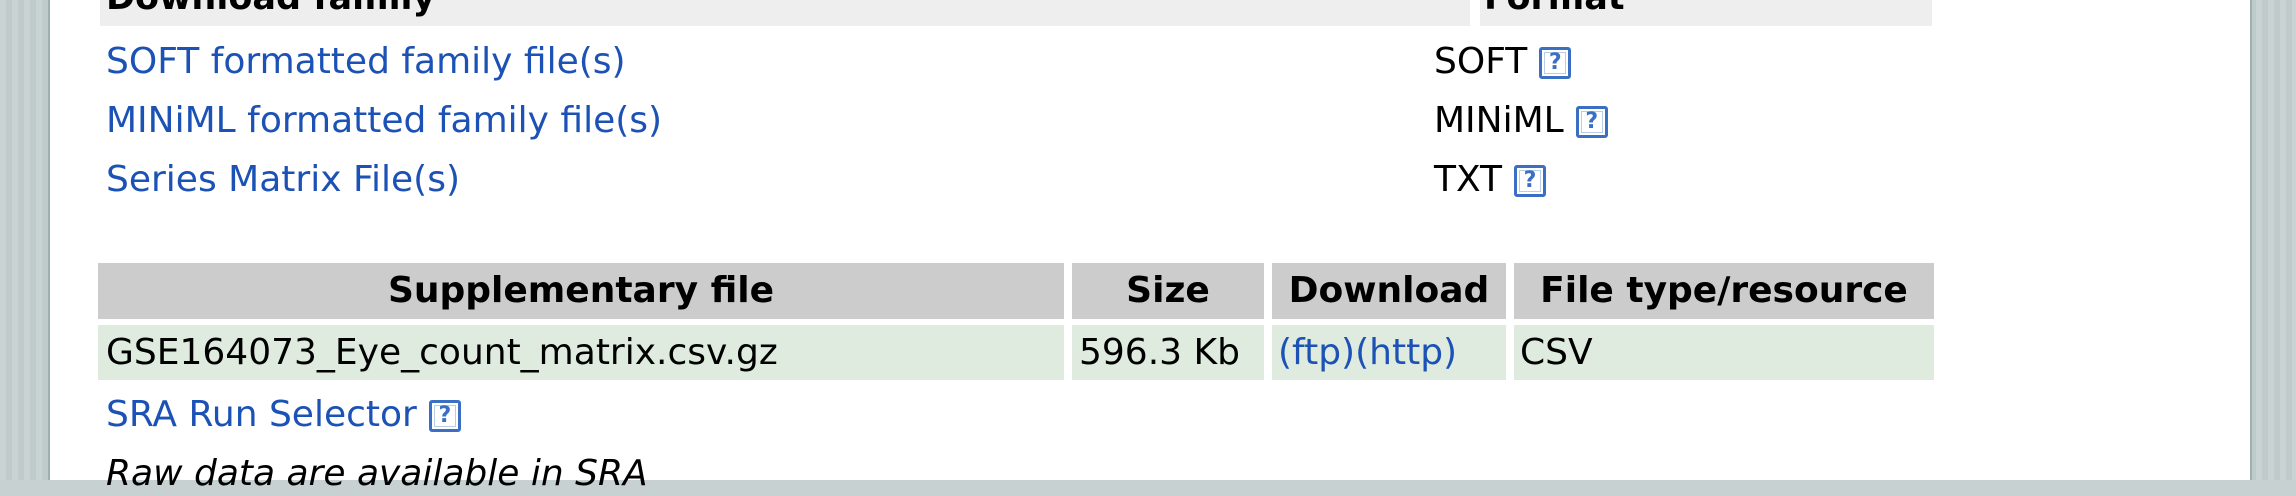 Image resolution: width=2296 pixels, height=496 pixels. I want to click on supp-download-links: (ftp)(http), so click(1367, 352).